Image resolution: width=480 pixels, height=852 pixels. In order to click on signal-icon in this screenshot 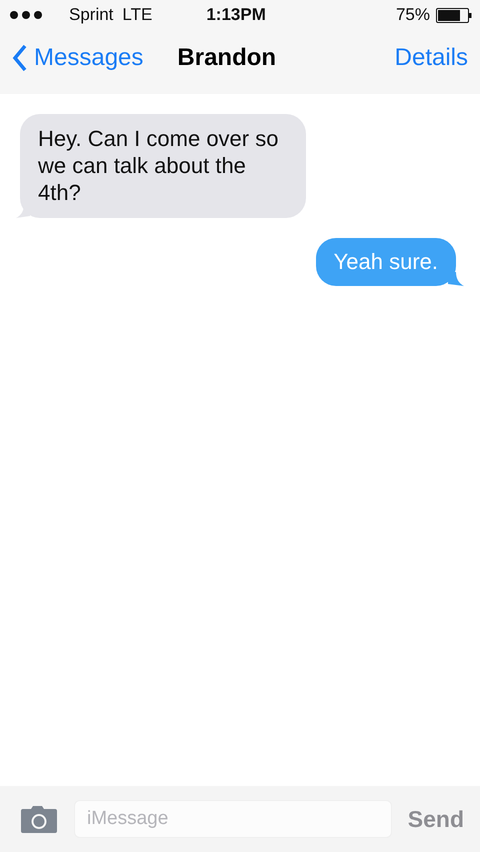, I will do `click(26, 15)`.